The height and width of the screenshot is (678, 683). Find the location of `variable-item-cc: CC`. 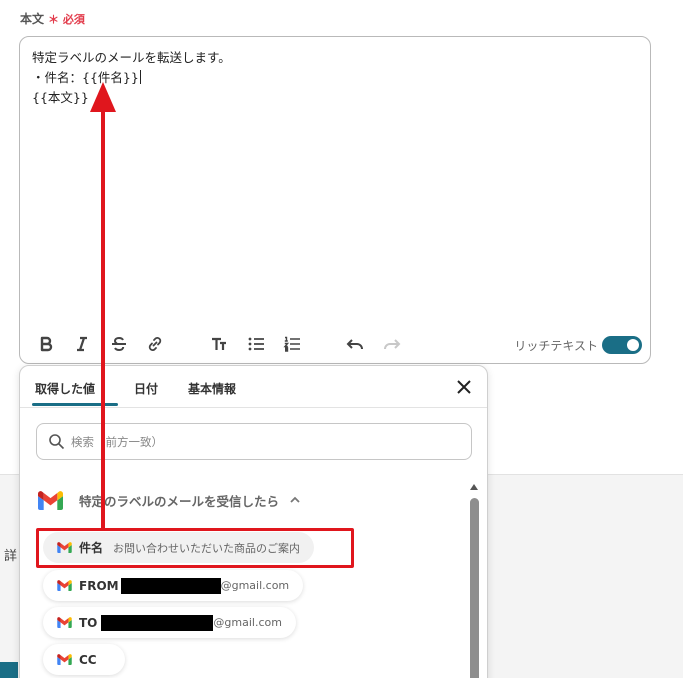

variable-item-cc: CC is located at coordinates (84, 659).